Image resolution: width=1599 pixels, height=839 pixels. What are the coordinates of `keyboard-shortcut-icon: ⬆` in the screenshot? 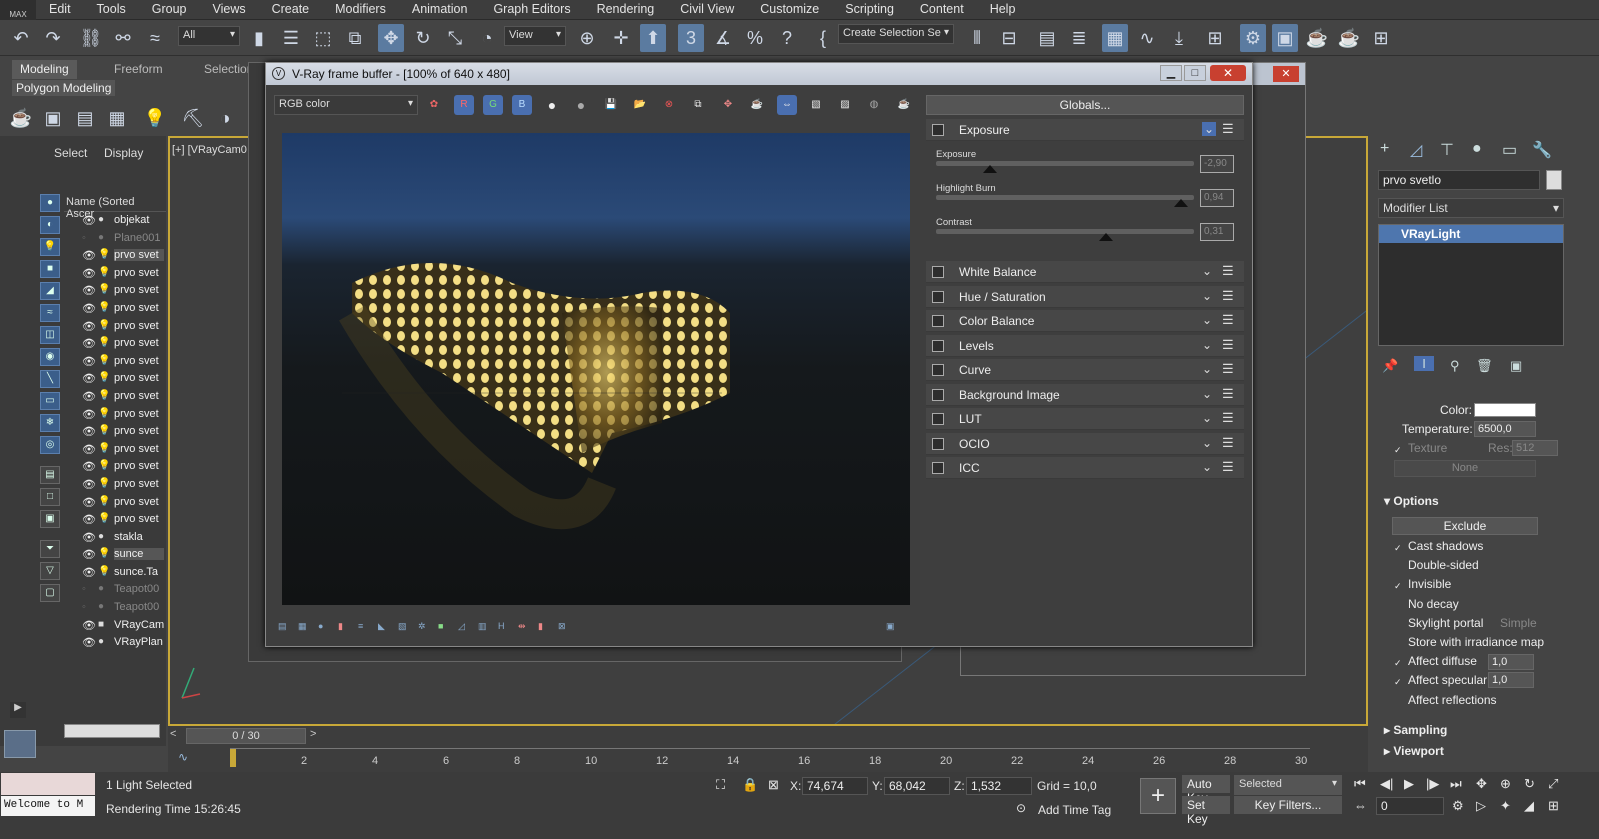 It's located at (653, 38).